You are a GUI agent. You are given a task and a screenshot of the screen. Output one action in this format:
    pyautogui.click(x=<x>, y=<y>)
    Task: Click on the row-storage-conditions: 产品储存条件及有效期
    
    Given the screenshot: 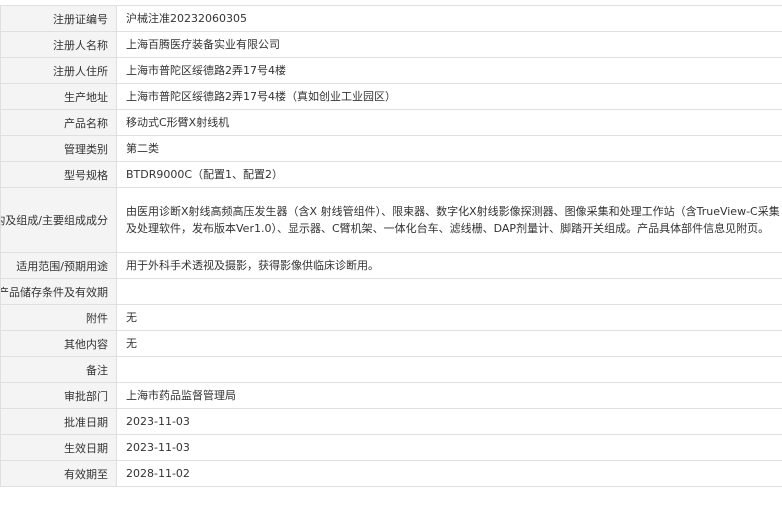 What is the action you would take?
    pyautogui.click(x=391, y=291)
    